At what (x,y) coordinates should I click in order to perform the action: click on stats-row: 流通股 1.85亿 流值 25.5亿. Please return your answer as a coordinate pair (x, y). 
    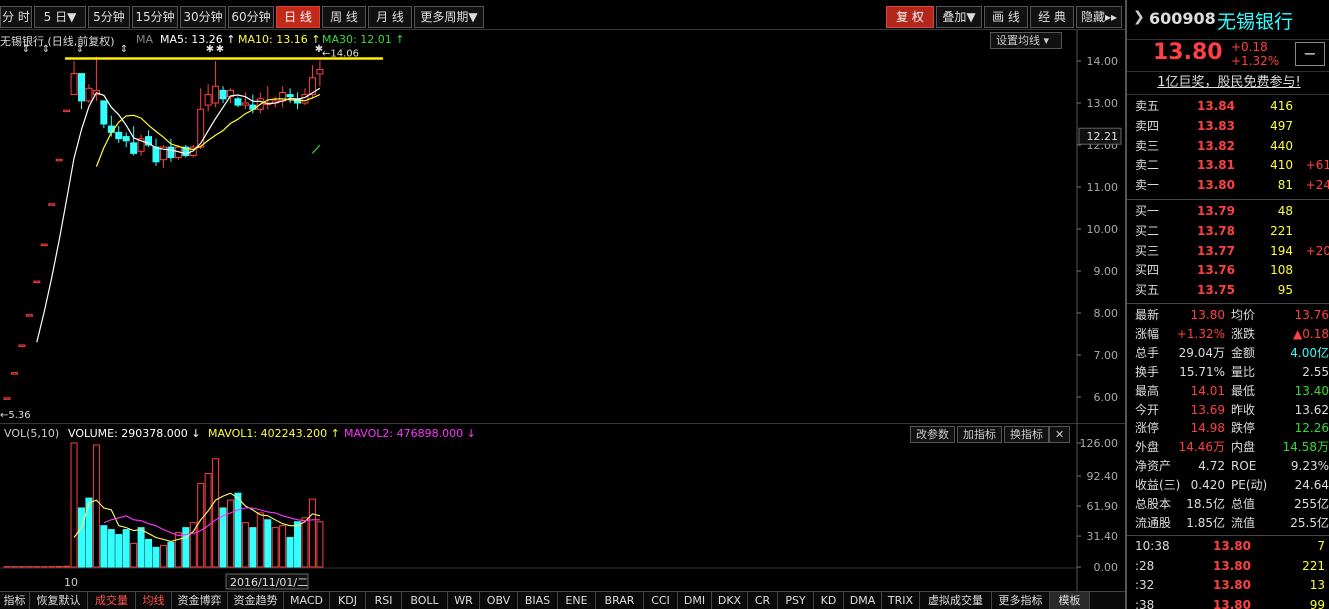
    Looking at the image, I should click on (1228, 523).